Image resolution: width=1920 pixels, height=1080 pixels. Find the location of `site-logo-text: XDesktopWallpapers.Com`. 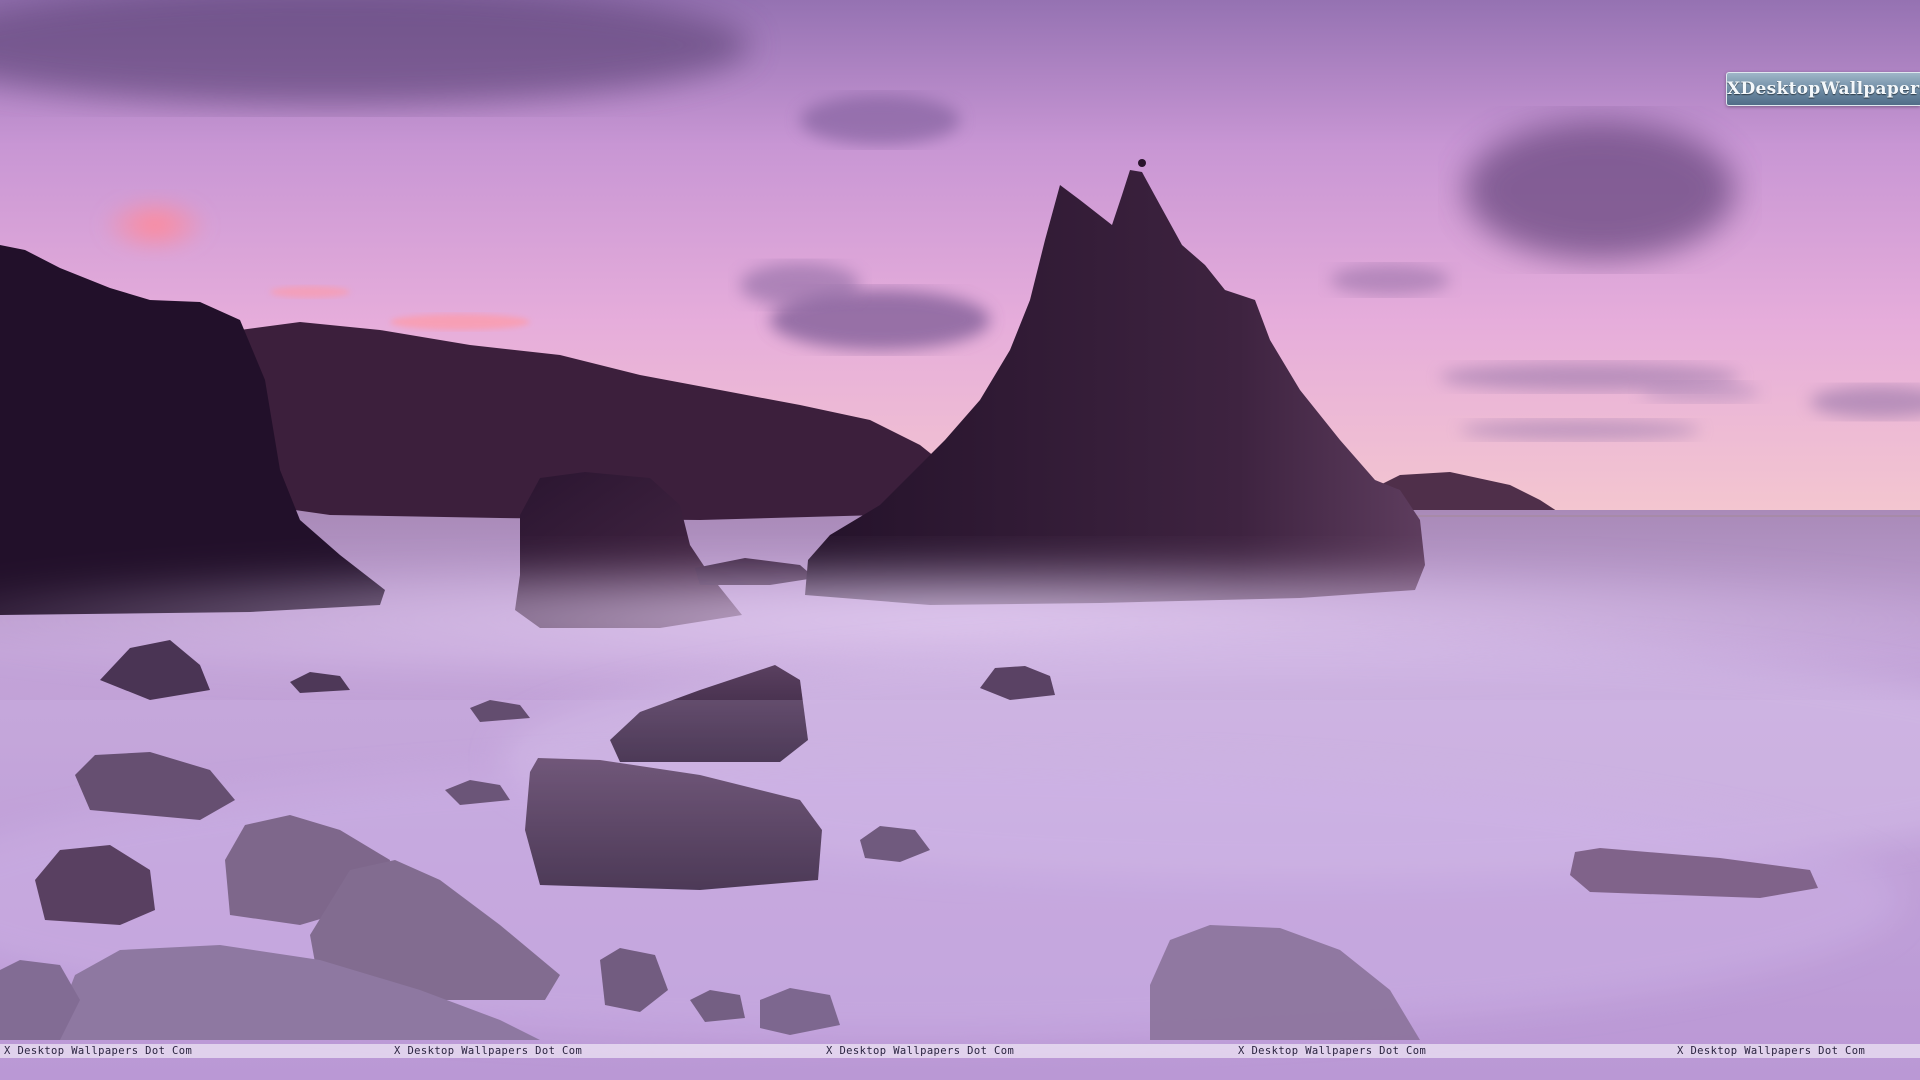

site-logo-text: XDesktopWallpapers.Com is located at coordinates (1823, 89).